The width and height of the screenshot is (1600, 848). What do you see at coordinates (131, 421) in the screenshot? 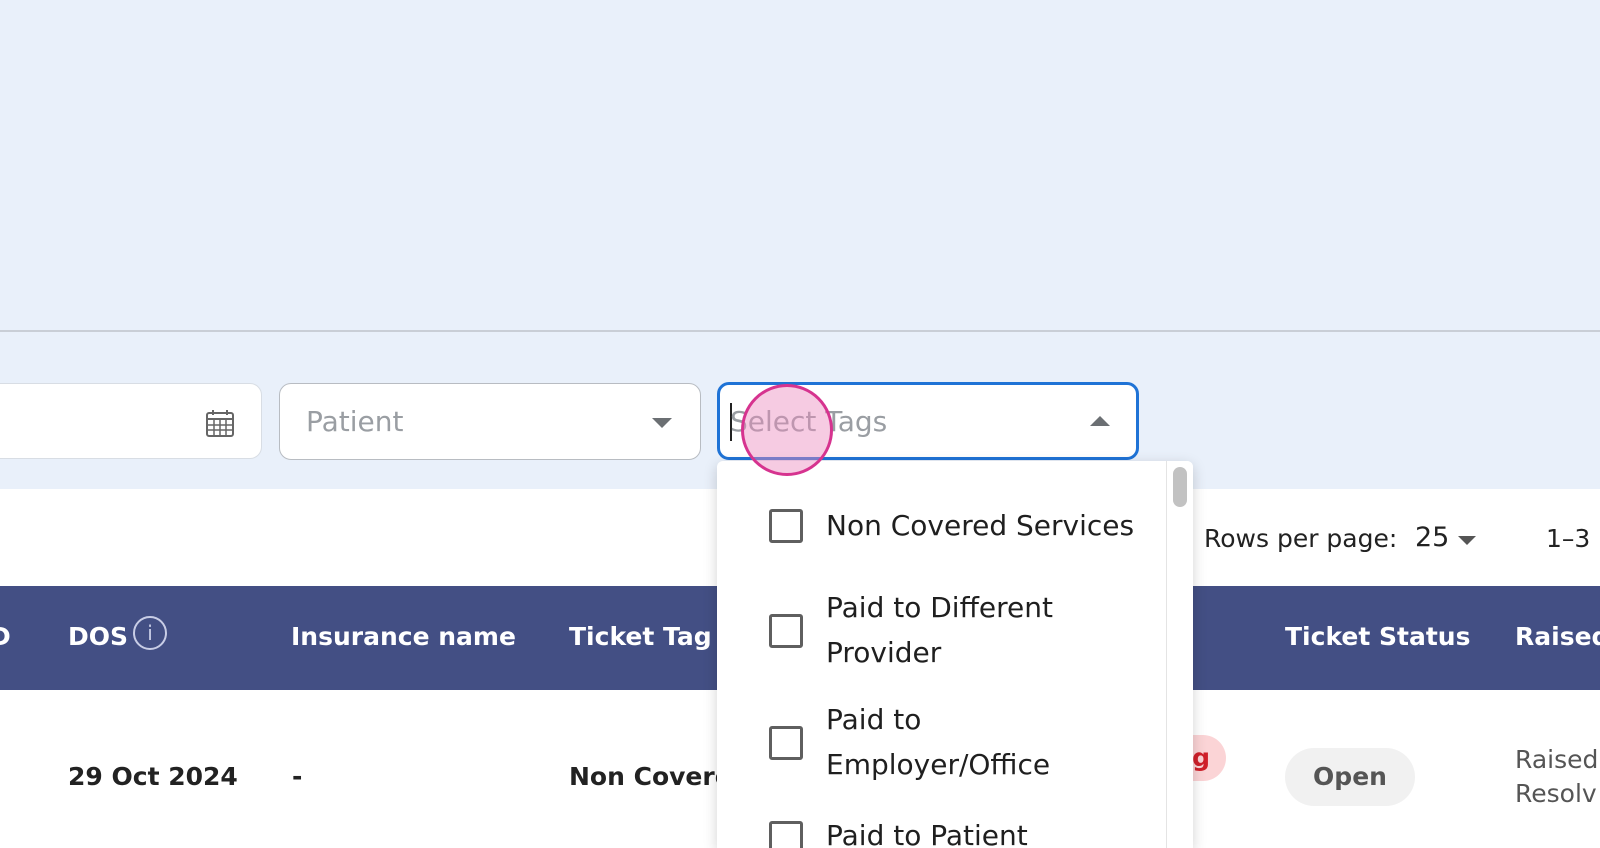
I see `date-range-field` at bounding box center [131, 421].